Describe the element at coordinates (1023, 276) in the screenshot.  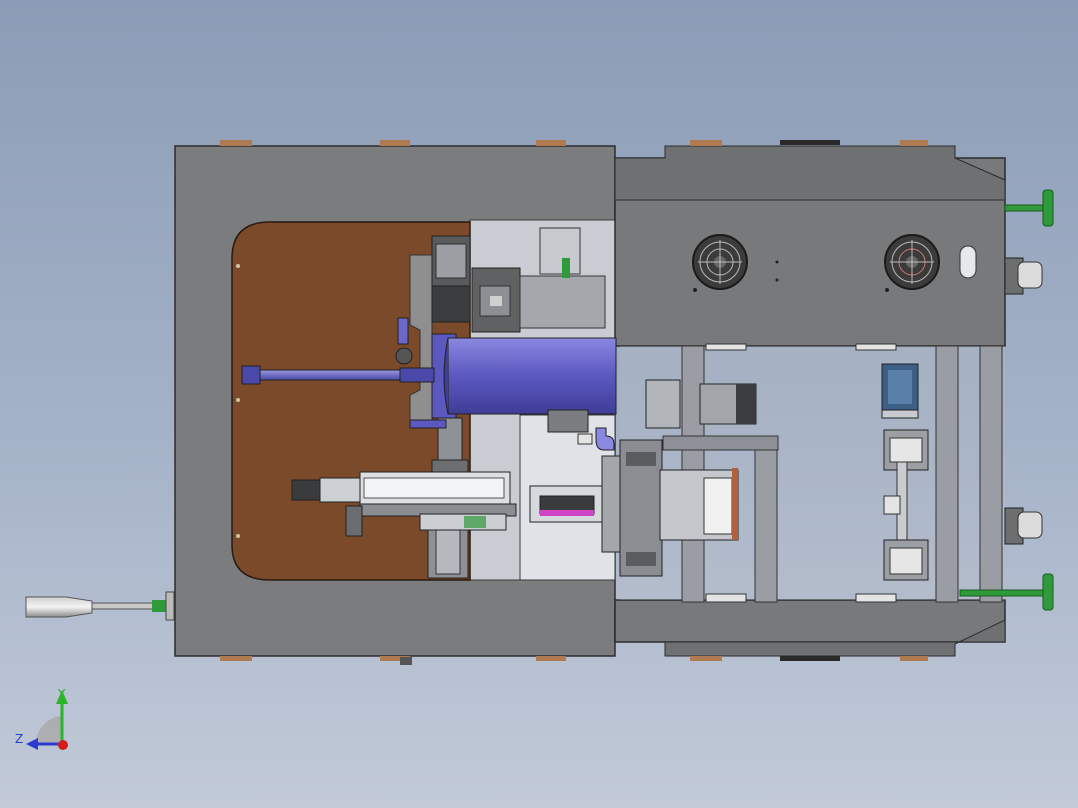
I see `caster-top-icon` at that location.